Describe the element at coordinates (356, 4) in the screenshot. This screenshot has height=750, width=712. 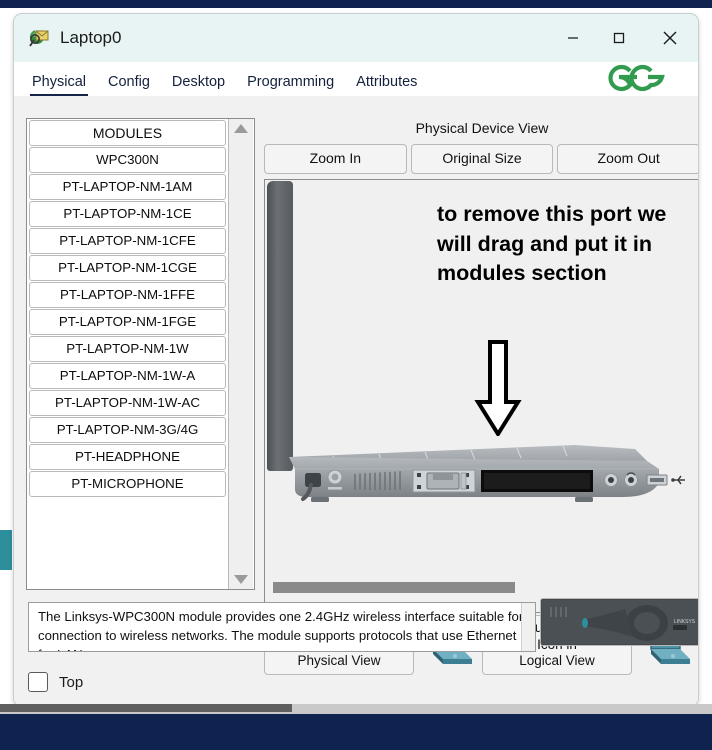
I see `page-top-bar` at that location.